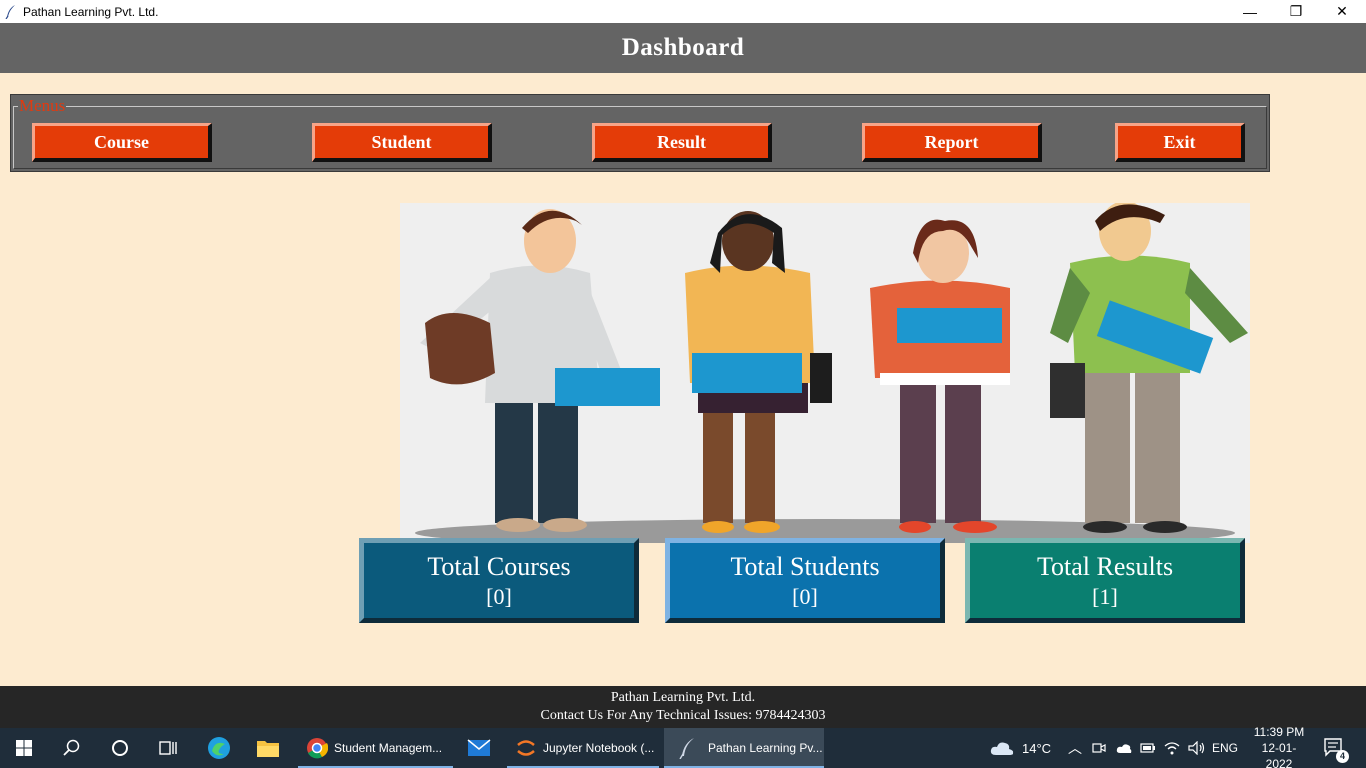 The width and height of the screenshot is (1366, 768). I want to click on language-label: ENG, so click(1225, 748).